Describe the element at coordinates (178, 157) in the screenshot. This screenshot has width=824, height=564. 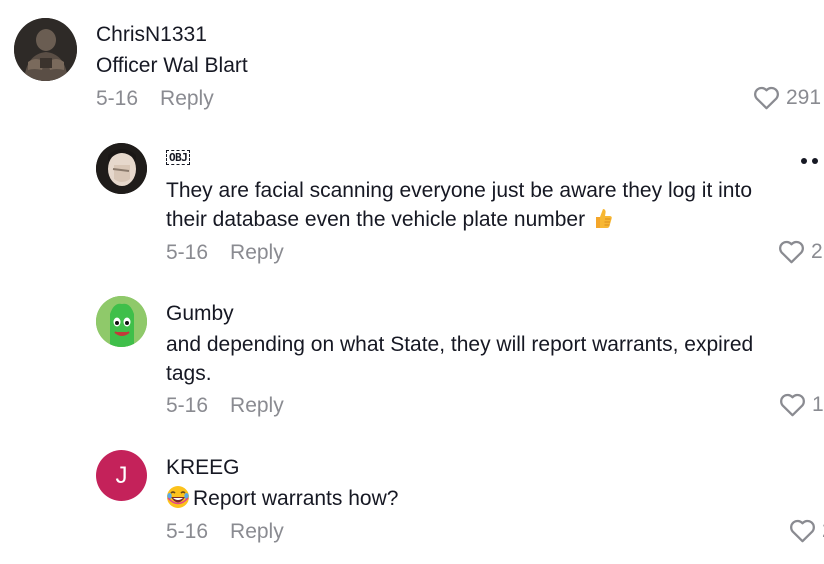
I see `username-badge: OBJ` at that location.